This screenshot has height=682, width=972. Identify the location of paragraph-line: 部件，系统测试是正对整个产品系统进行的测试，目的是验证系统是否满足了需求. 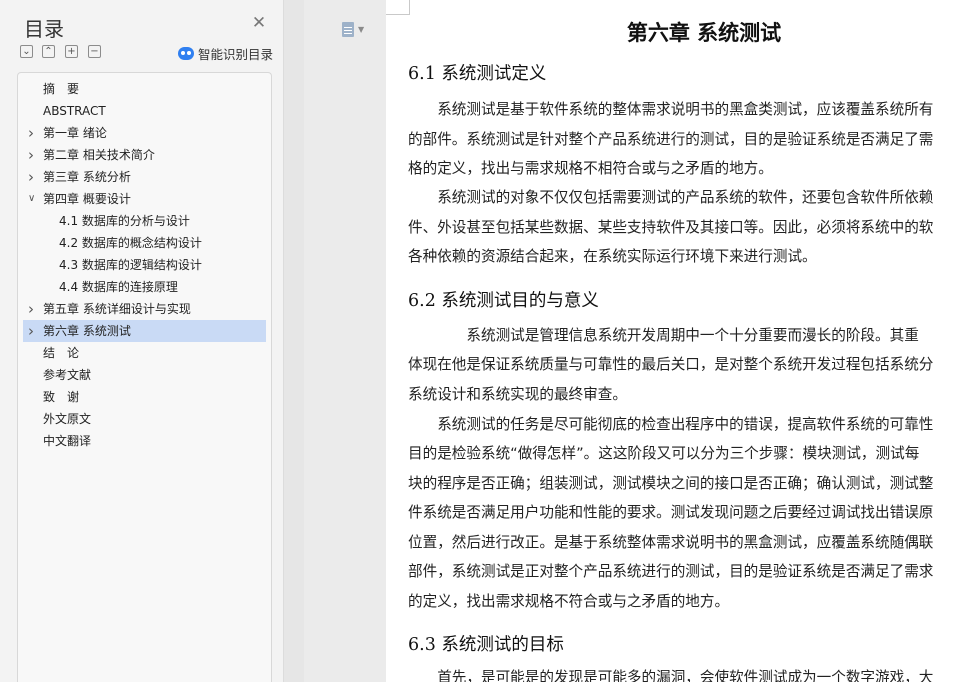
(671, 571).